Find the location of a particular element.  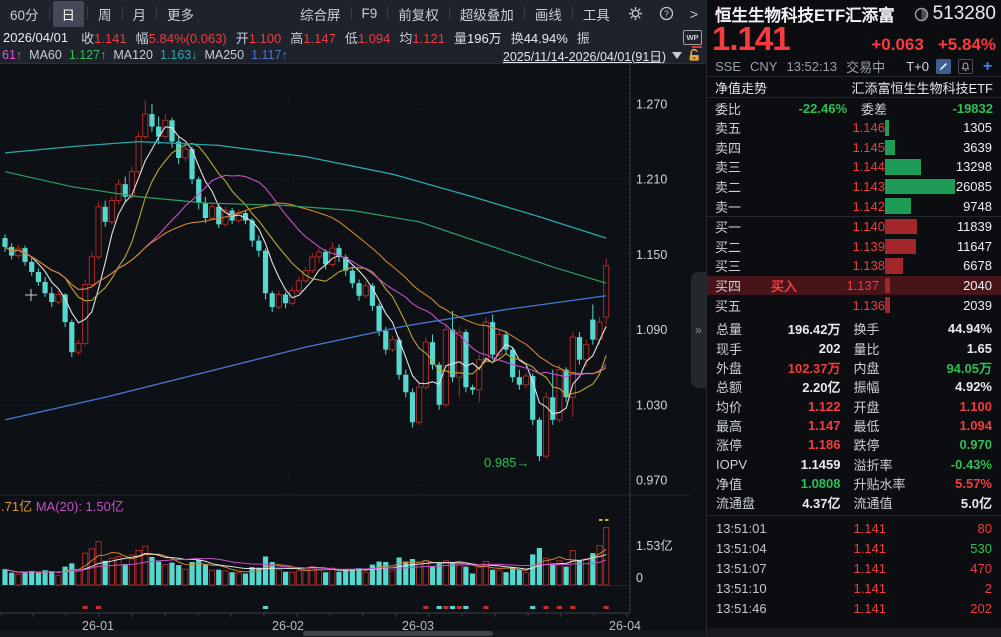

trade-time: 13:51:04 is located at coordinates (741, 549).